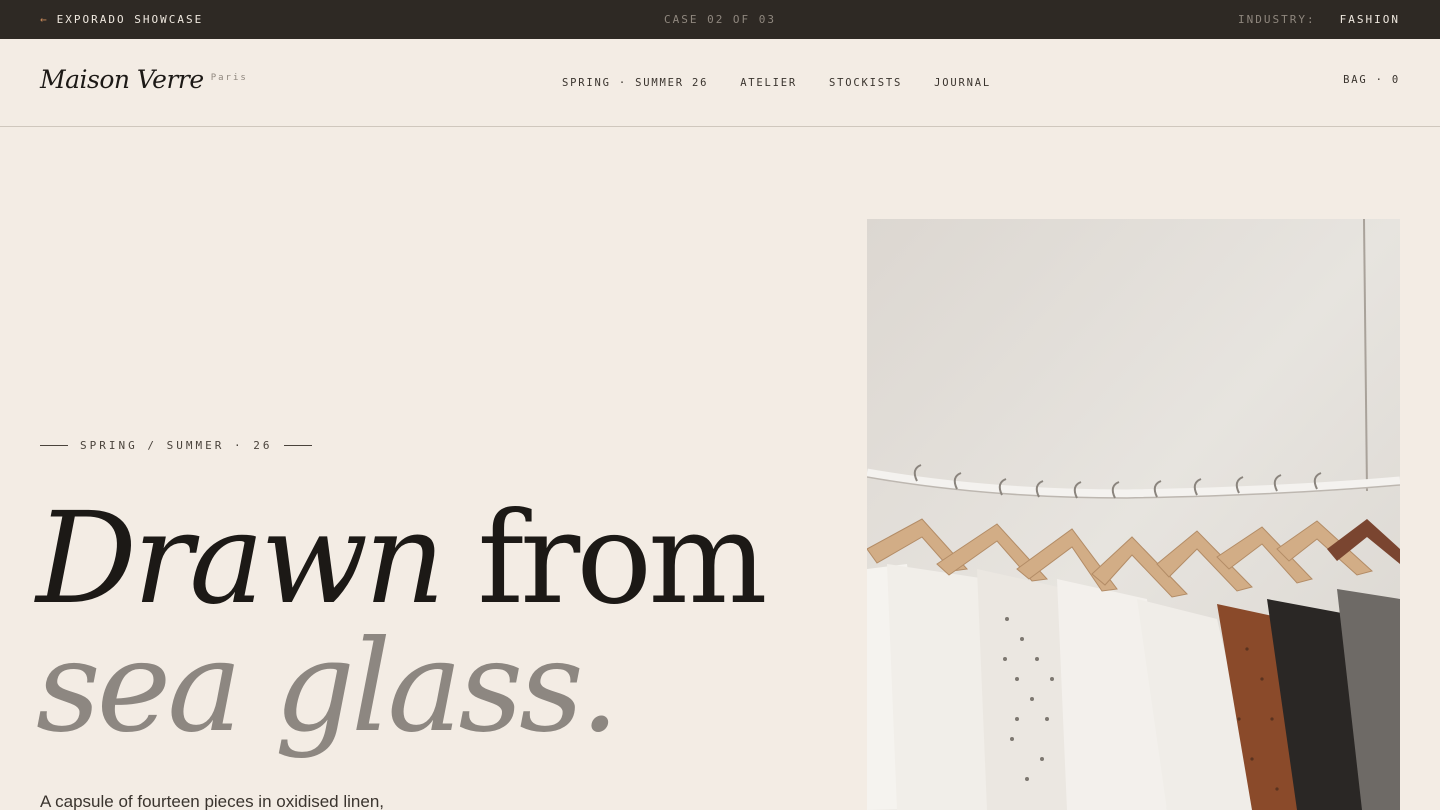 The image size is (1440, 810). What do you see at coordinates (54, 445) in the screenshot?
I see `eyebrow-rule-left` at bounding box center [54, 445].